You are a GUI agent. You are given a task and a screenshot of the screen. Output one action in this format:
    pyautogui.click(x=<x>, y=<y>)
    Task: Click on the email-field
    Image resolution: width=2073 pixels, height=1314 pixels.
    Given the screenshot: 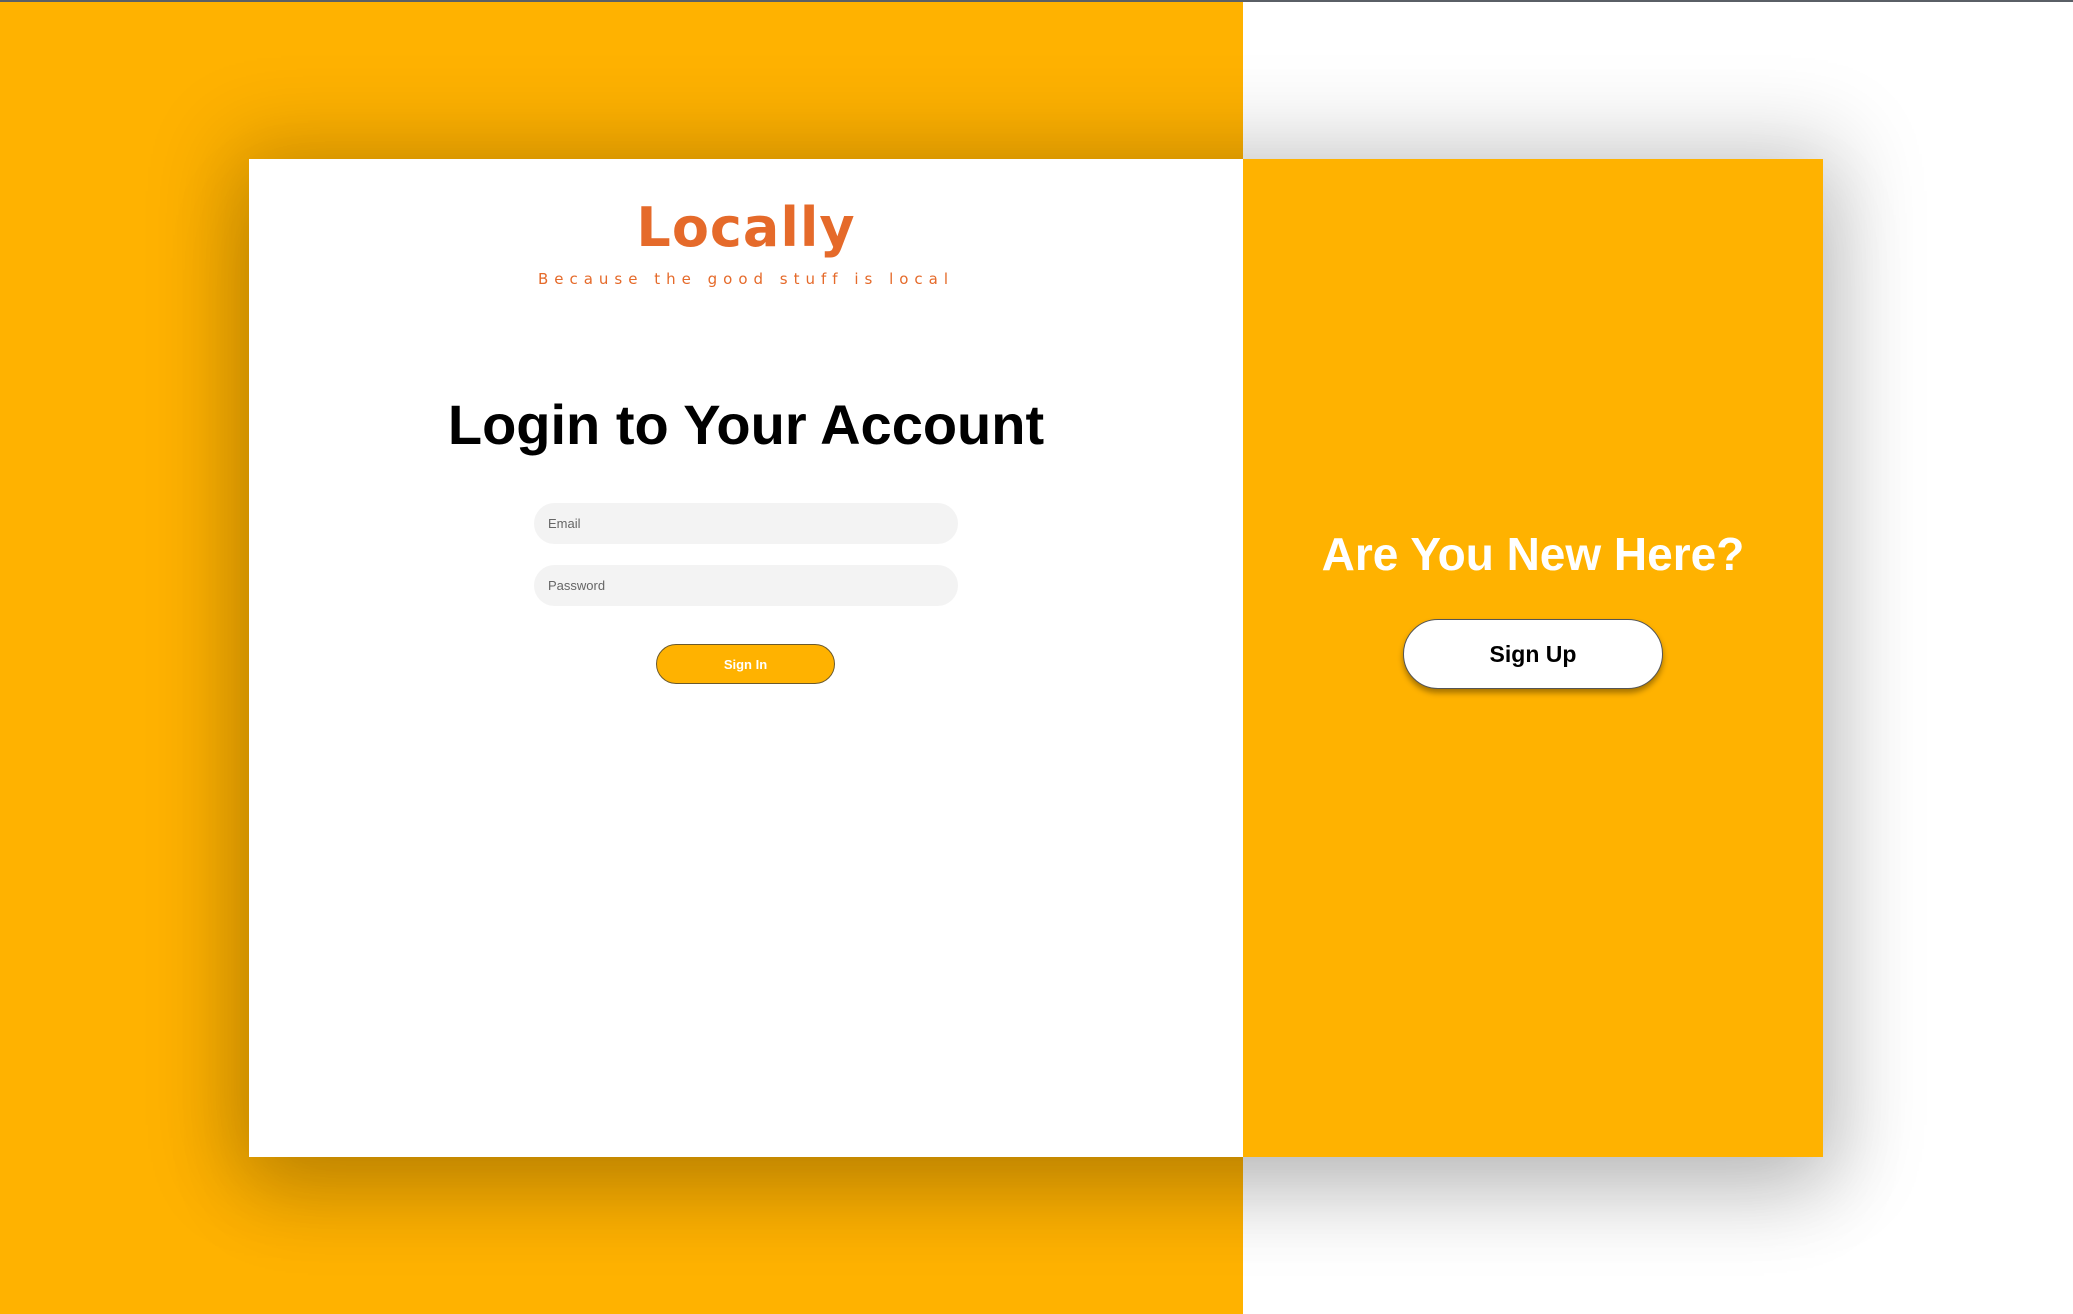 What is the action you would take?
    pyautogui.click(x=746, y=523)
    